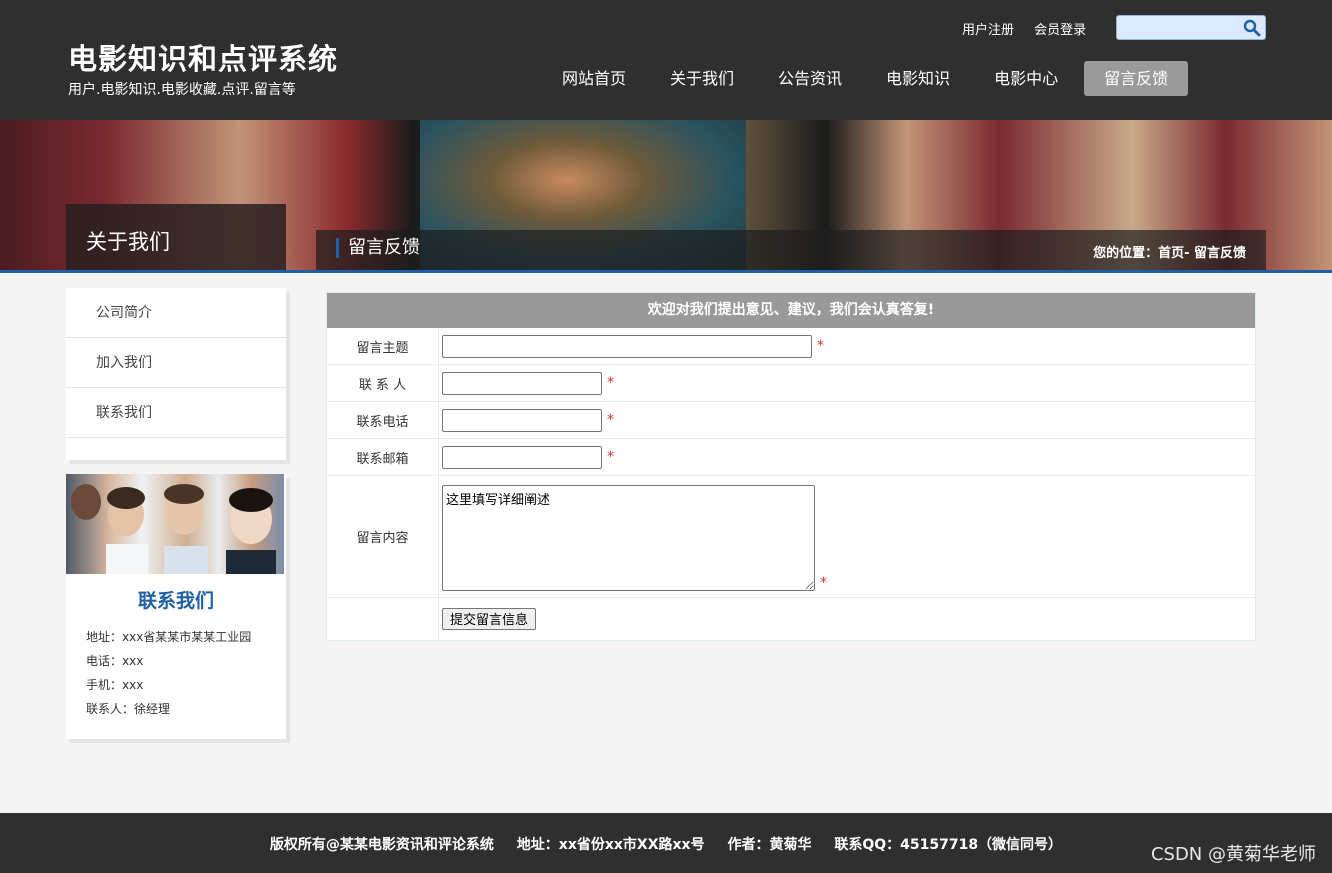  I want to click on sidebar-item-join: 加入我们, so click(176, 363).